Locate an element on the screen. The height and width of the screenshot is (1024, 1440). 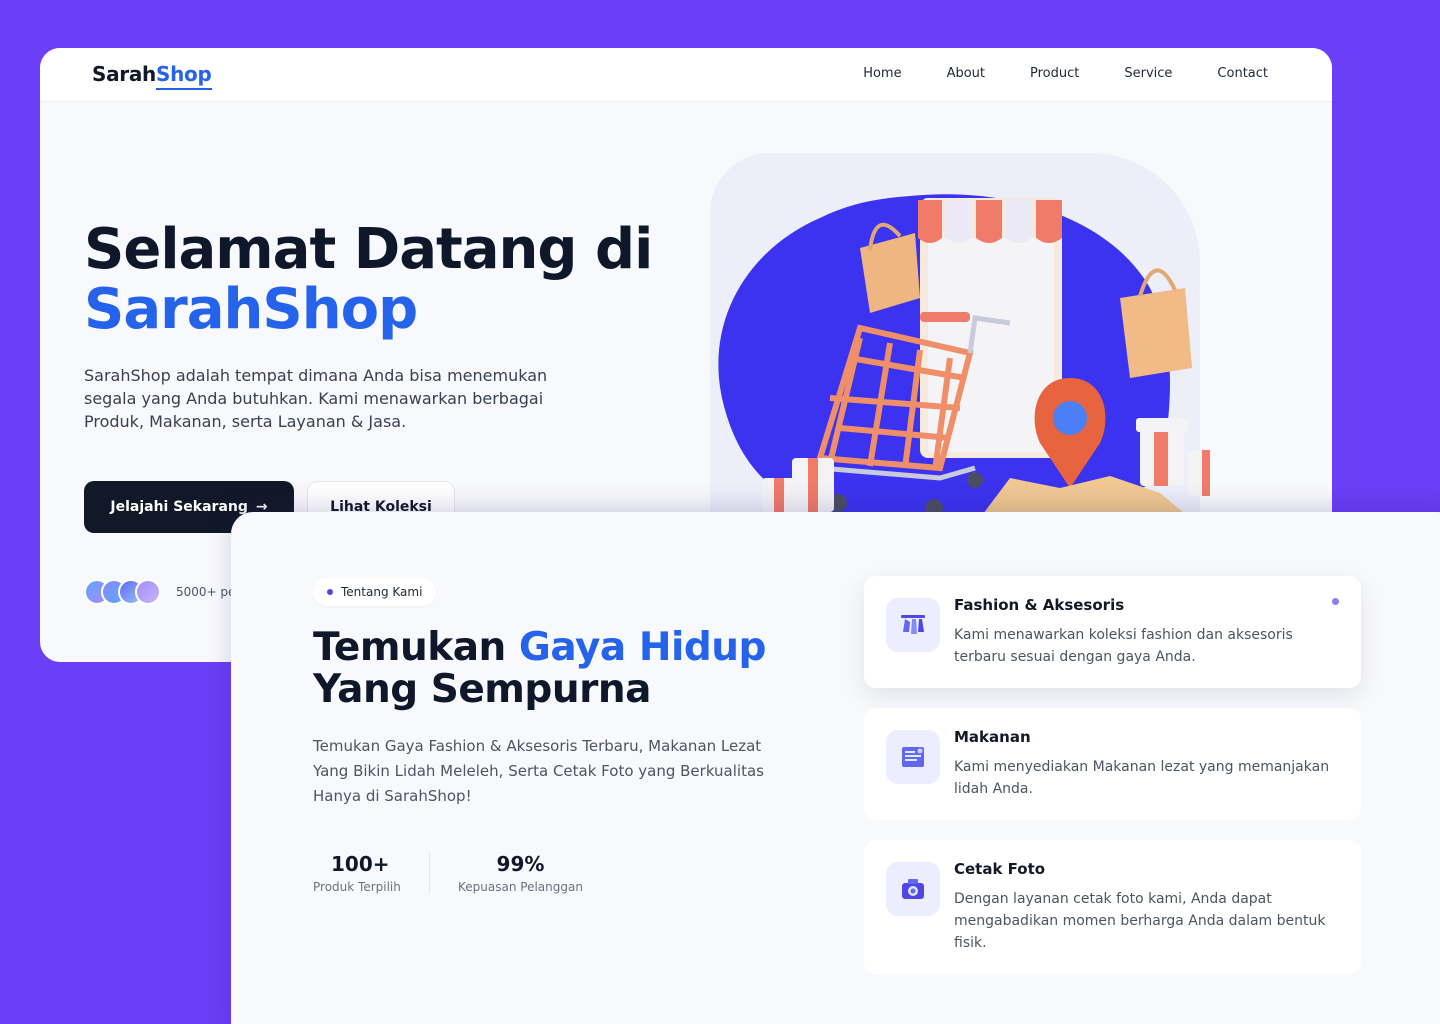
camera-print-icon is located at coordinates (913, 889).